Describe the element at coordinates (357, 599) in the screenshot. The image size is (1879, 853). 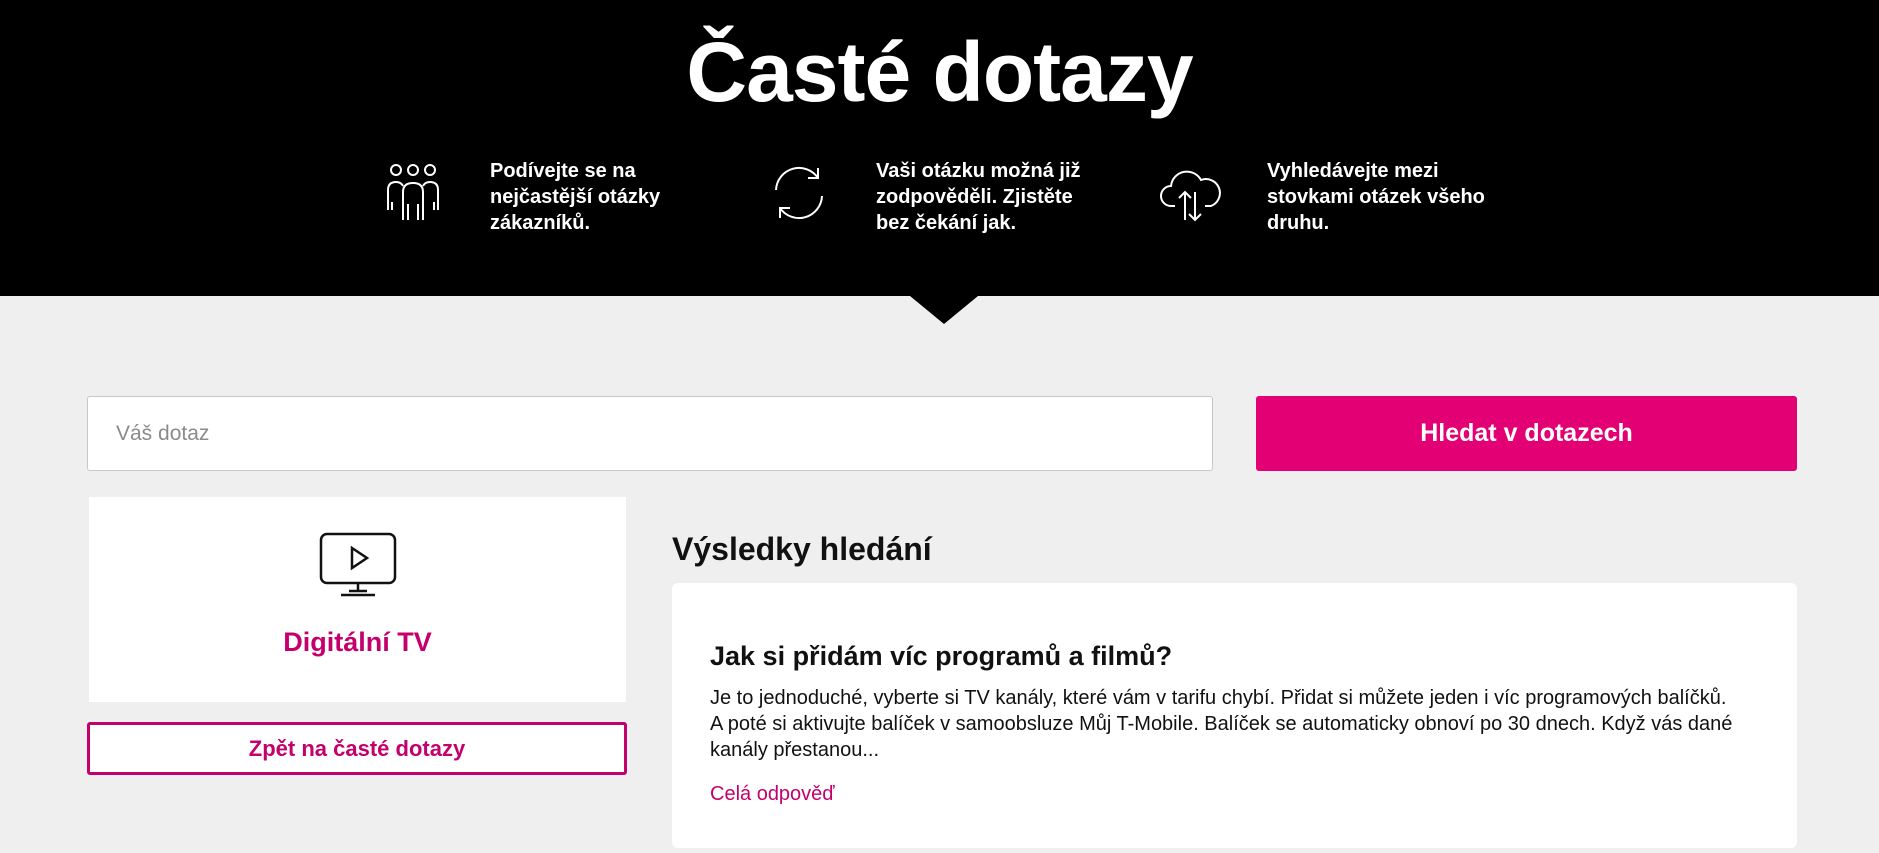
I see `category-card: Digitální TV` at that location.